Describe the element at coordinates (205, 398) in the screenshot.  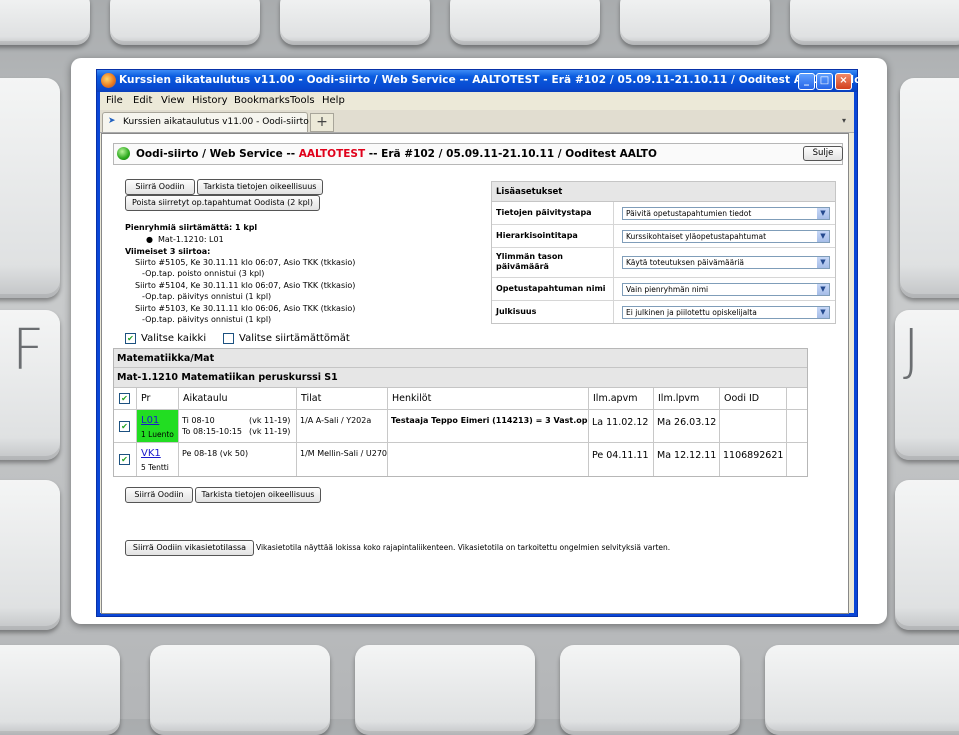
I see `col-header: Aikataulu` at that location.